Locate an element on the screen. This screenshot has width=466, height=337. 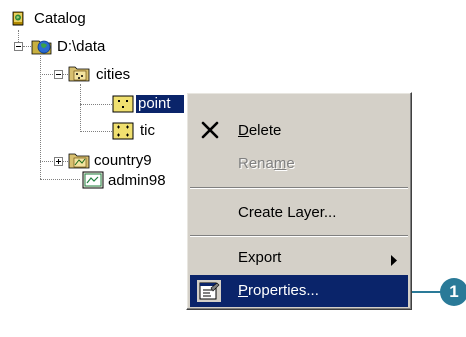
menu-item-delete-label: Delete is located at coordinates (260, 130).